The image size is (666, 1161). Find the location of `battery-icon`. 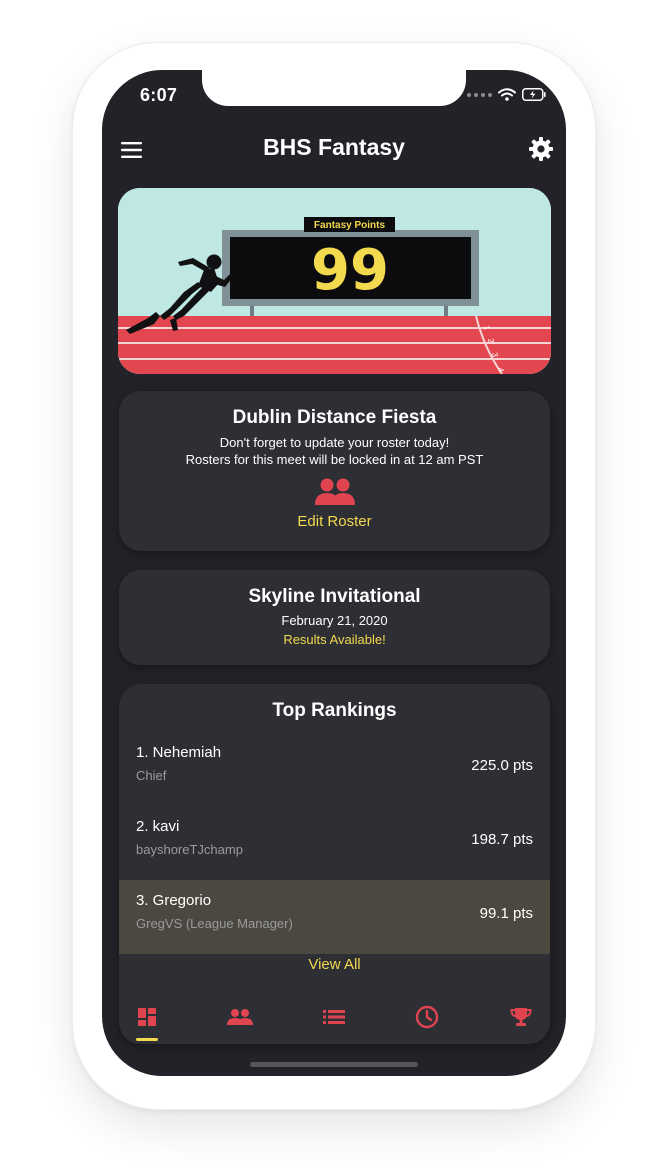

battery-icon is located at coordinates (534, 94).